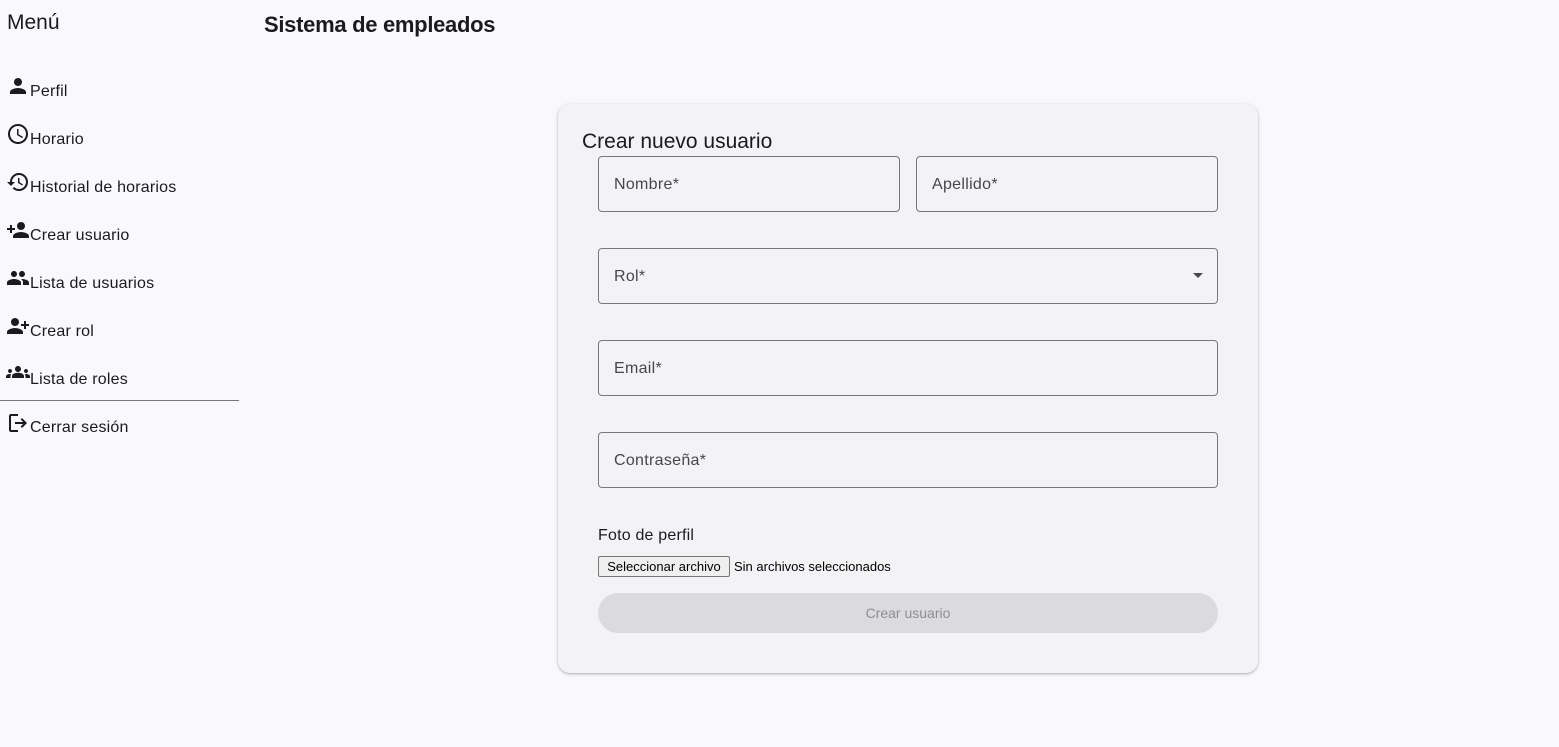 This screenshot has width=1559, height=747. I want to click on password-placeholder: Contraseña*, so click(660, 460).